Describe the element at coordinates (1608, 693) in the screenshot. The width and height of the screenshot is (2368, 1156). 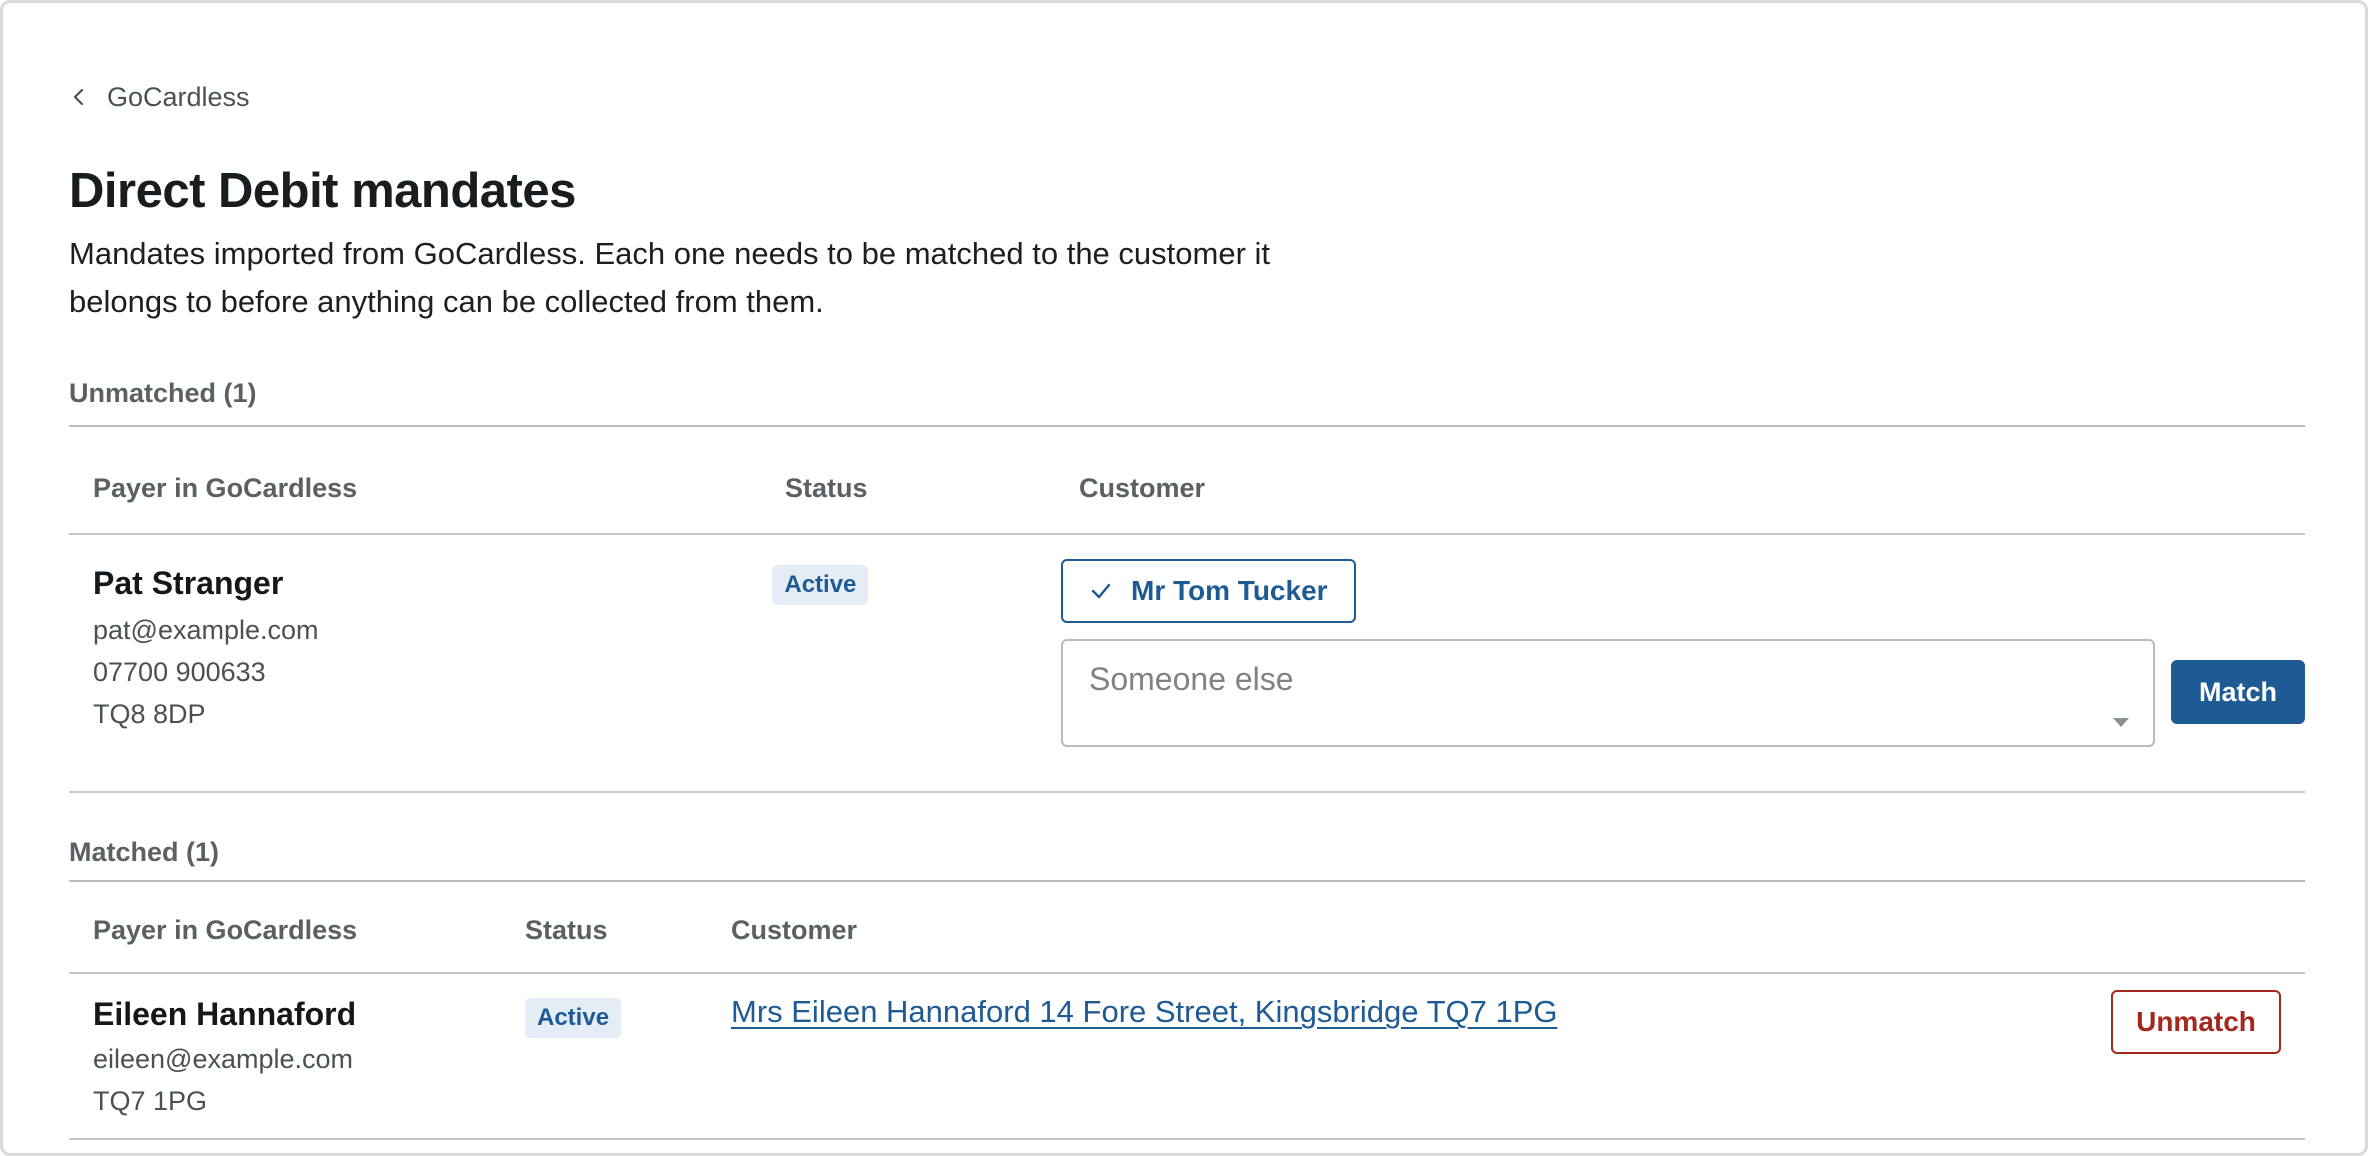
I see `customer-select: Someone else` at that location.